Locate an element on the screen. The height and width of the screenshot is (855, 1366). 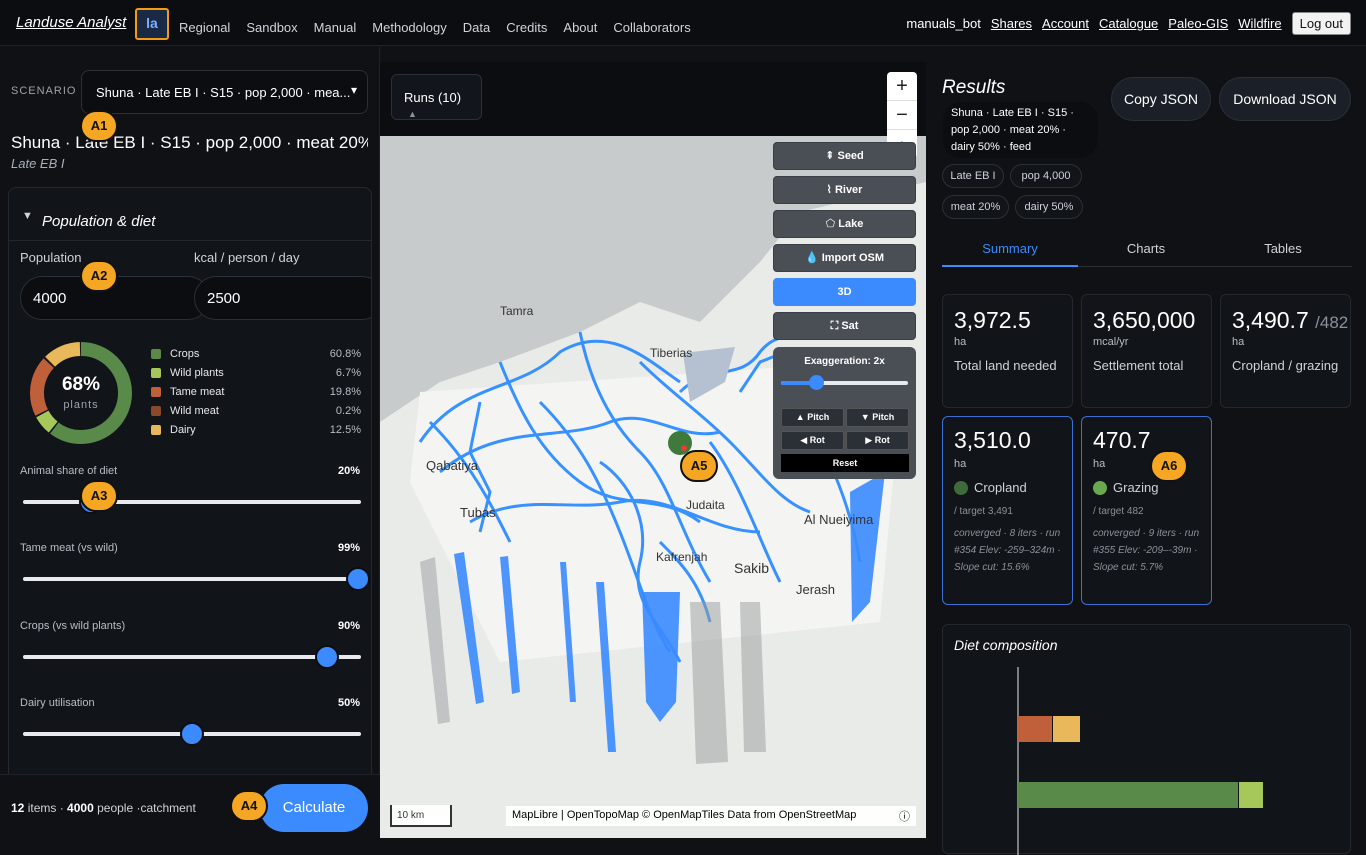
logout-button: Log out is located at coordinates (1321, 23).